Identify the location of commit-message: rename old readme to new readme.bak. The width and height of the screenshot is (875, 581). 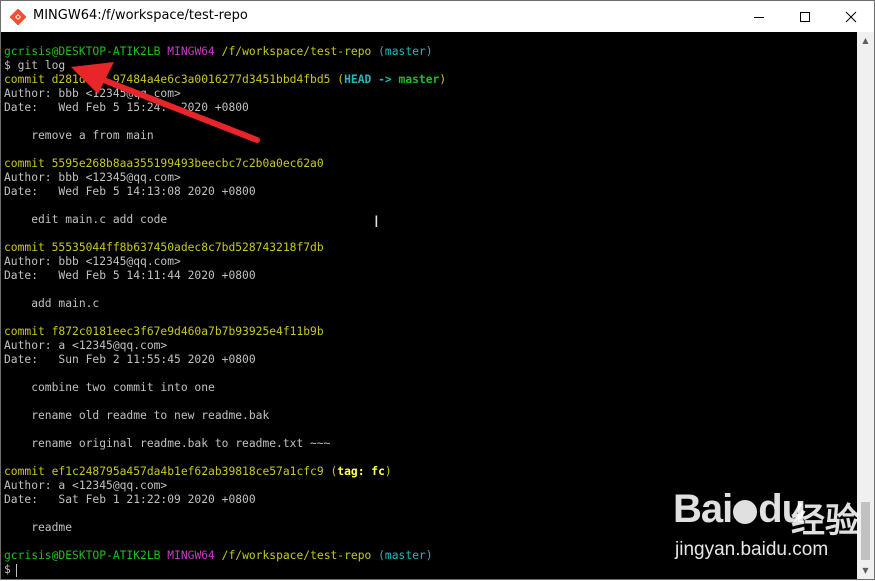
(137, 415).